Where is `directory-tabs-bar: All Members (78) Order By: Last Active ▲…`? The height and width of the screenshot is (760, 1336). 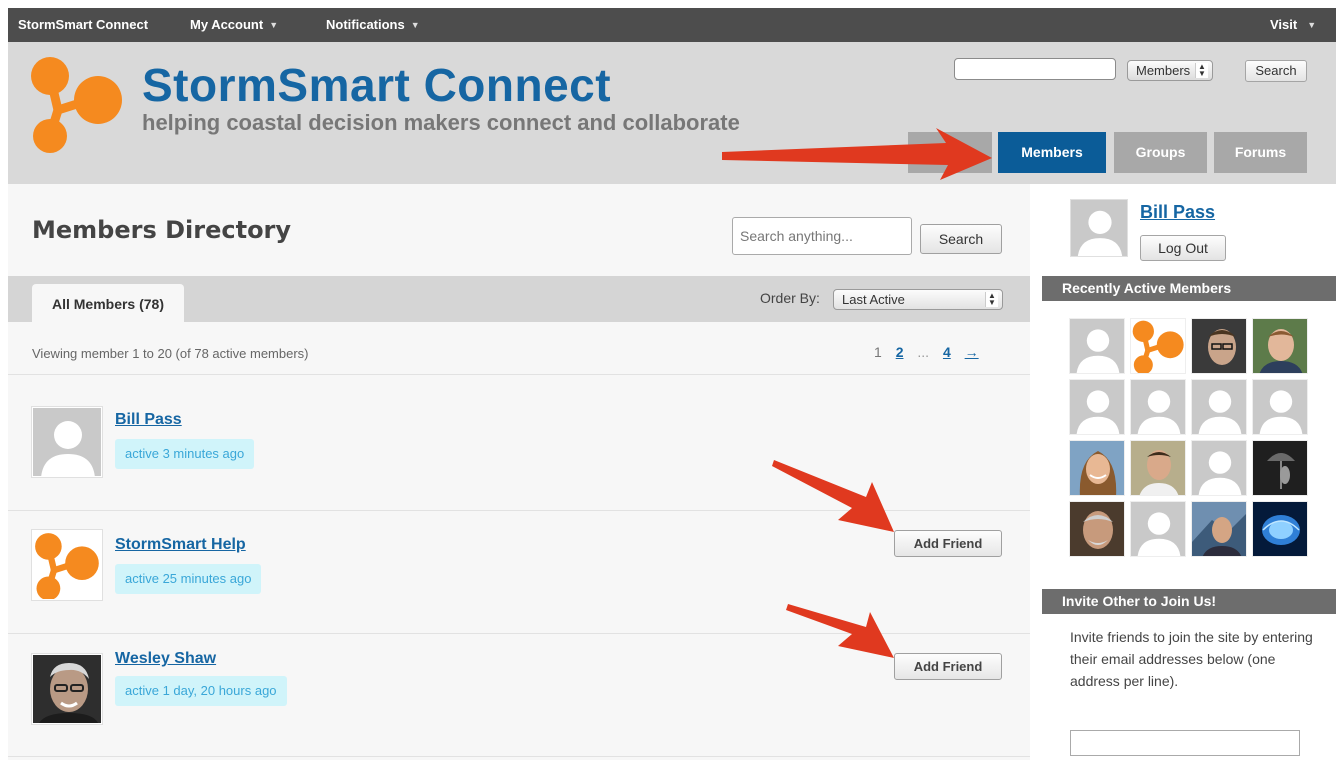 directory-tabs-bar: All Members (78) Order By: Last Active ▲… is located at coordinates (519, 299).